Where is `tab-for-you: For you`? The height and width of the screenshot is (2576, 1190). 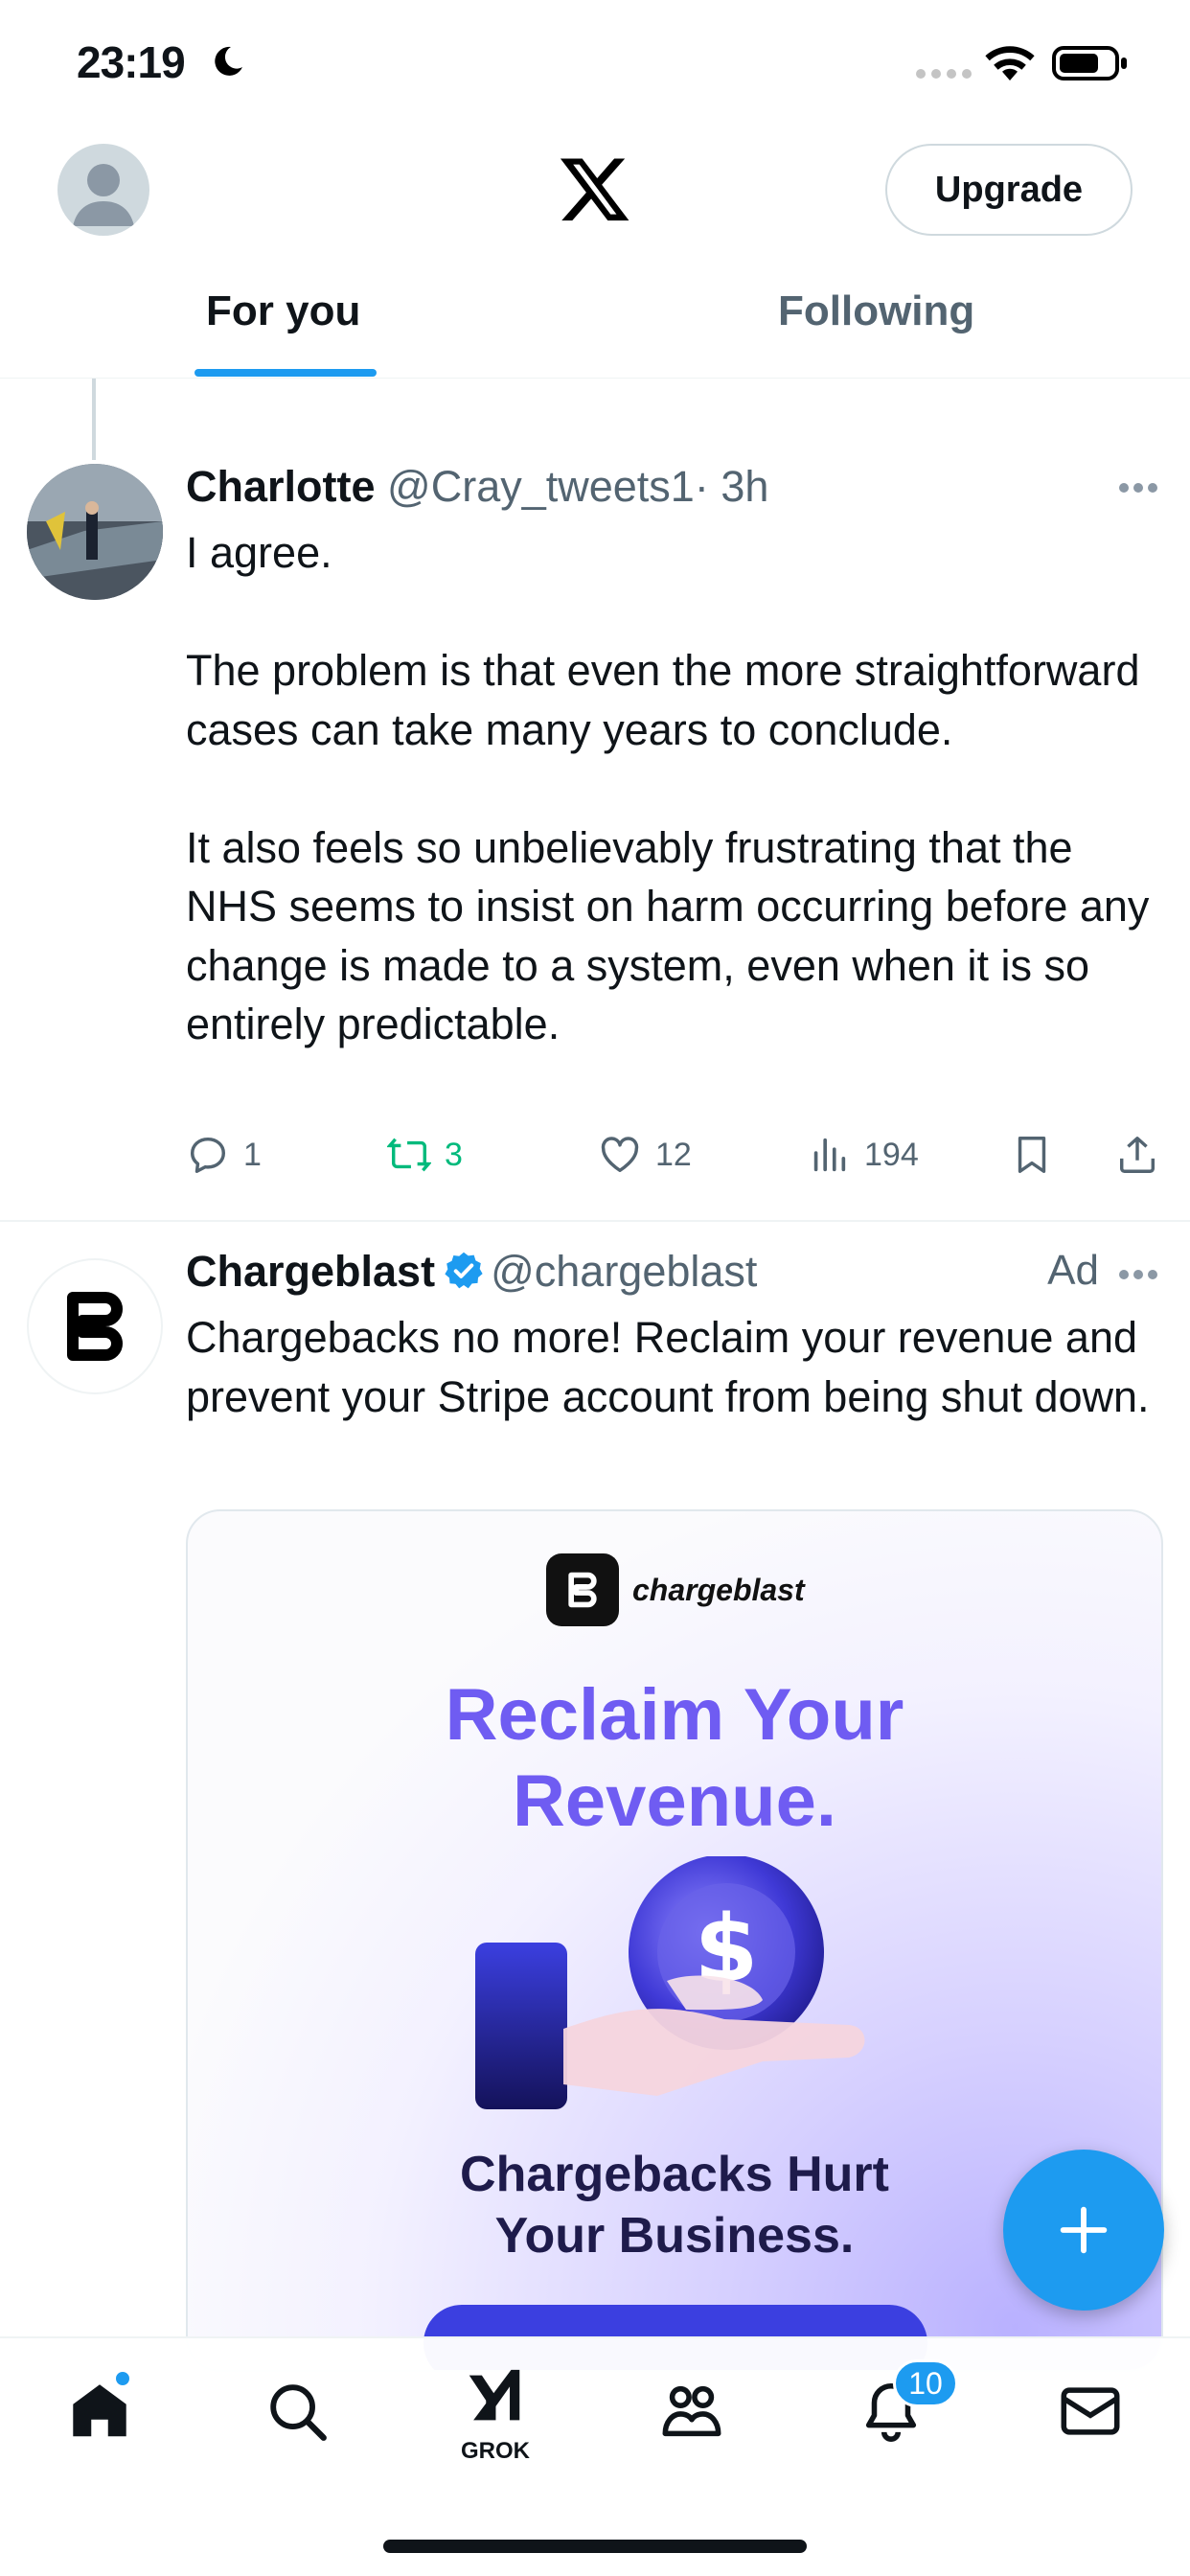
tab-for-you: For you is located at coordinates (283, 311).